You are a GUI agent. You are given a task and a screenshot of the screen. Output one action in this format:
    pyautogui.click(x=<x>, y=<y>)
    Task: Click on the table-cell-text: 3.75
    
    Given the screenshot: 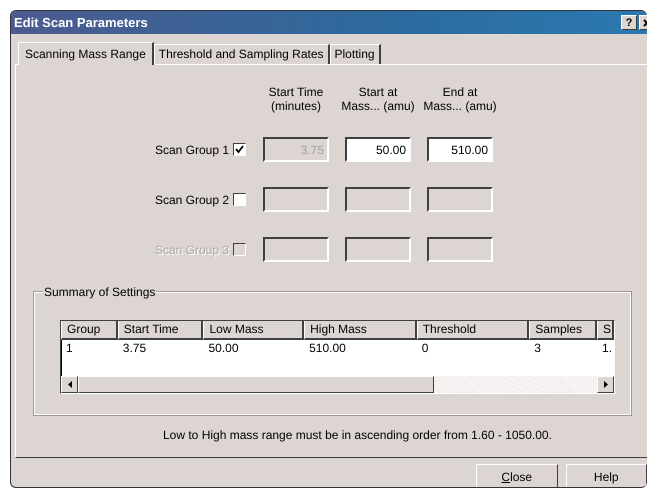 What is the action you would take?
    pyautogui.click(x=135, y=348)
    